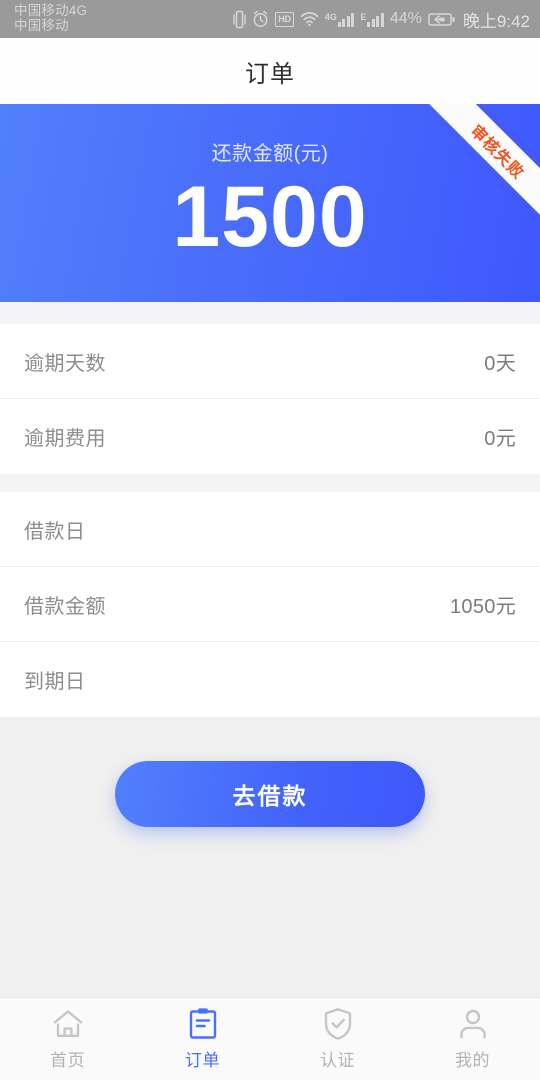 The image size is (540, 1080). What do you see at coordinates (500, 363) in the screenshot?
I see `row-value: 0天` at bounding box center [500, 363].